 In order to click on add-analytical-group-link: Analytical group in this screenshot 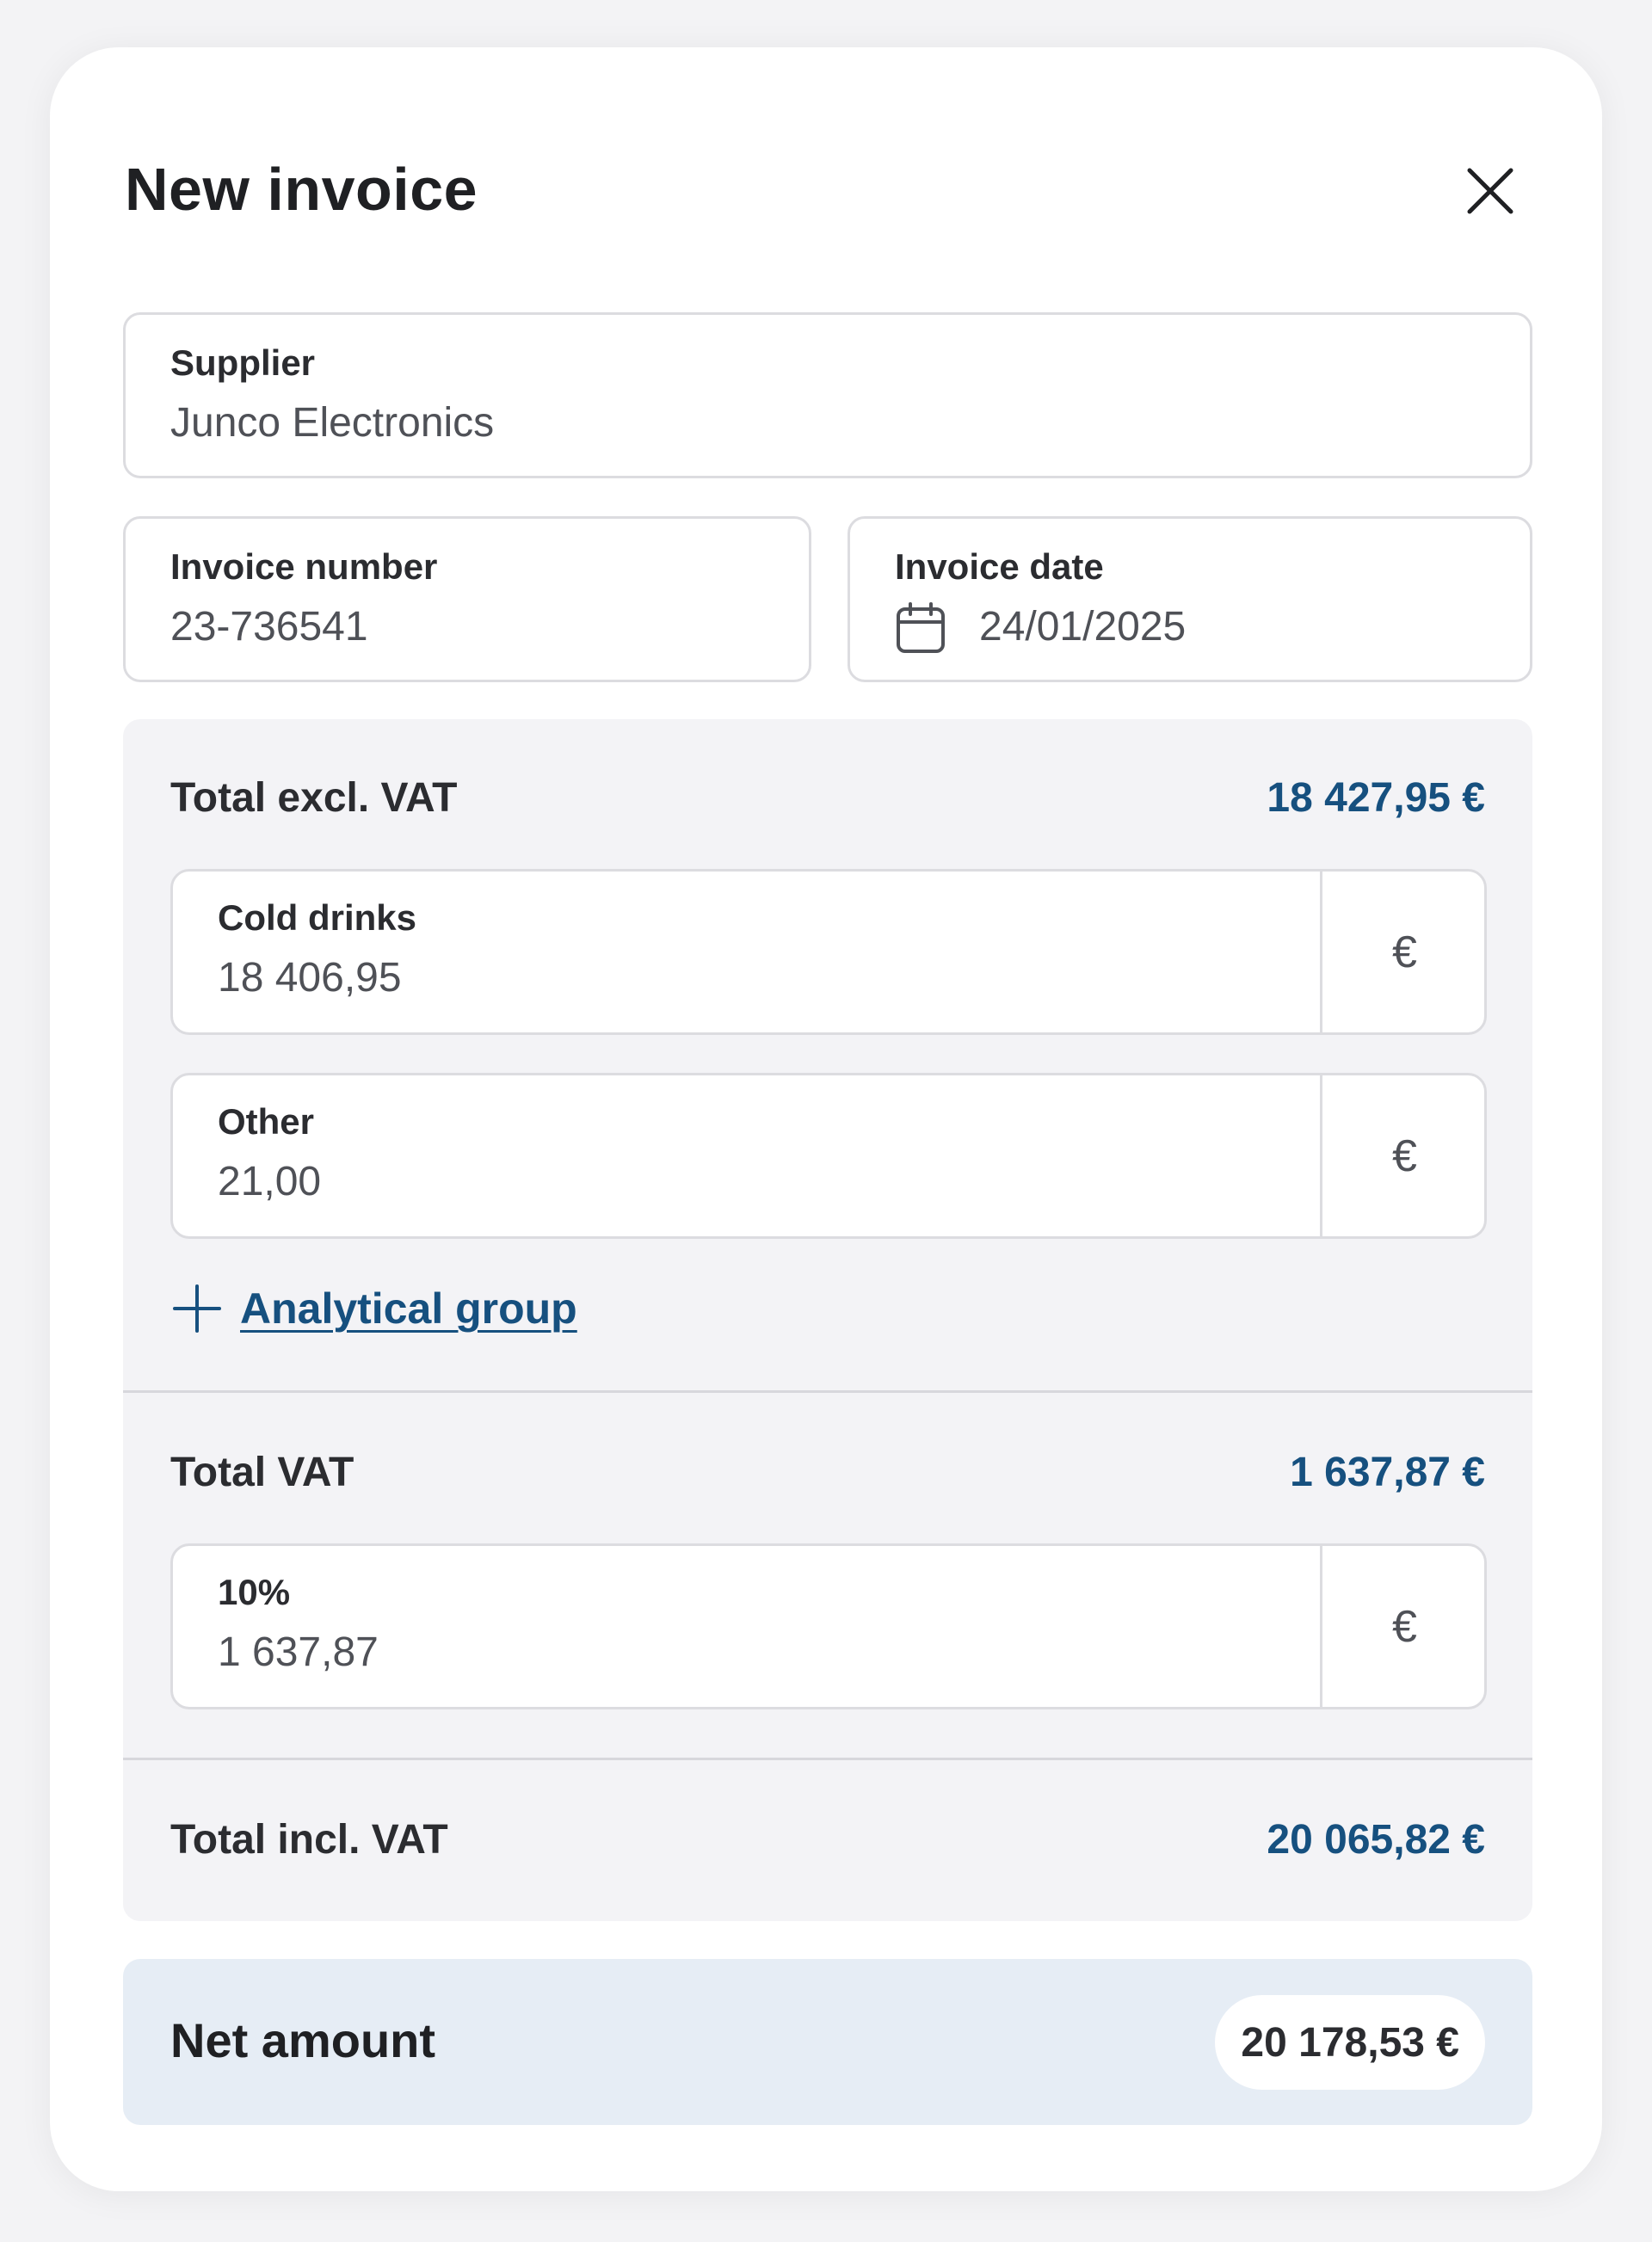, I will do `click(408, 1308)`.